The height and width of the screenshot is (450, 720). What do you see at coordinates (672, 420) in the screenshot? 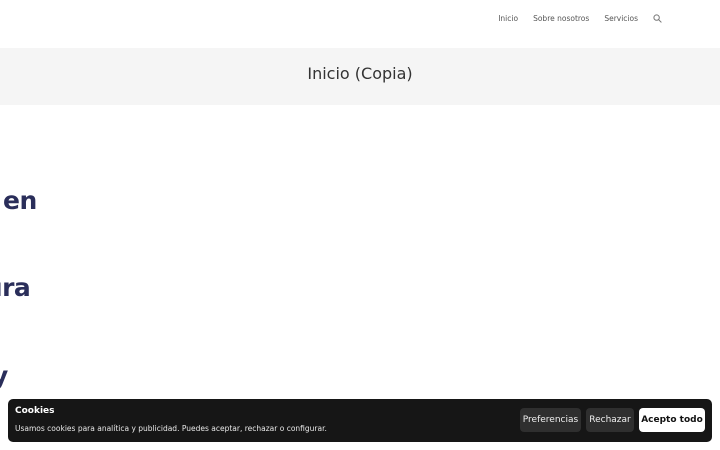
I see `cookie-accept-all-button: Acepto todo` at bounding box center [672, 420].